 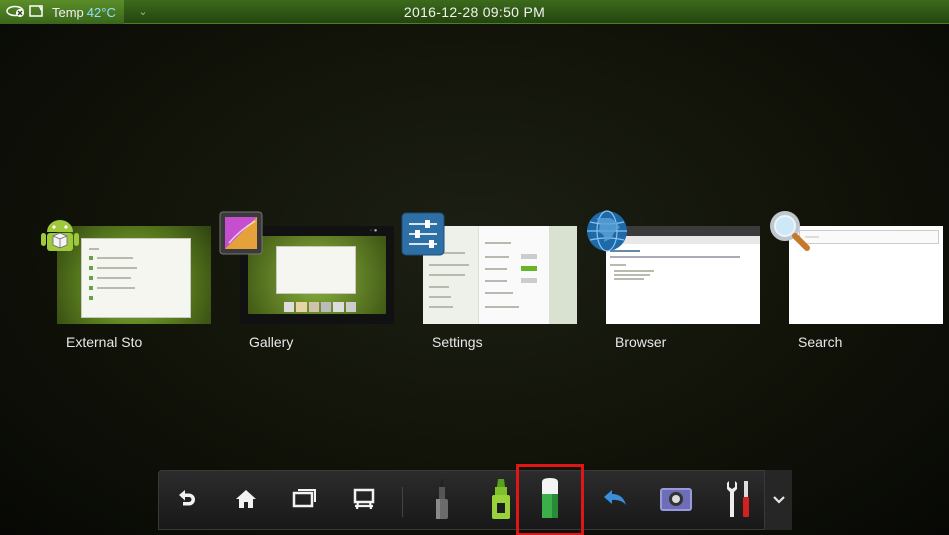 I want to click on highlighter-button, so click(x=501, y=501).